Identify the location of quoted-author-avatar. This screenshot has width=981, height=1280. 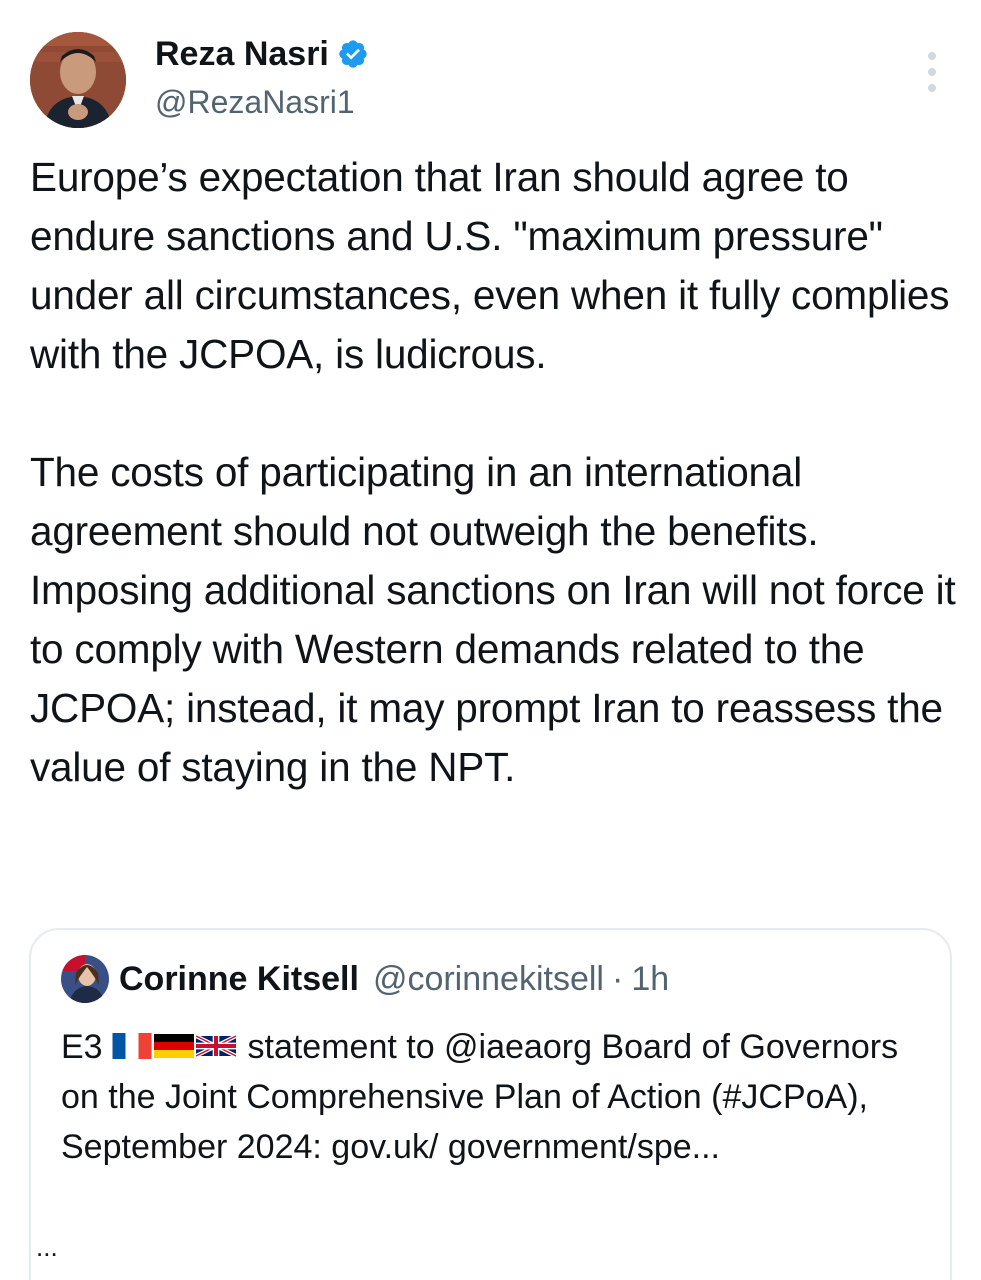
(85, 979).